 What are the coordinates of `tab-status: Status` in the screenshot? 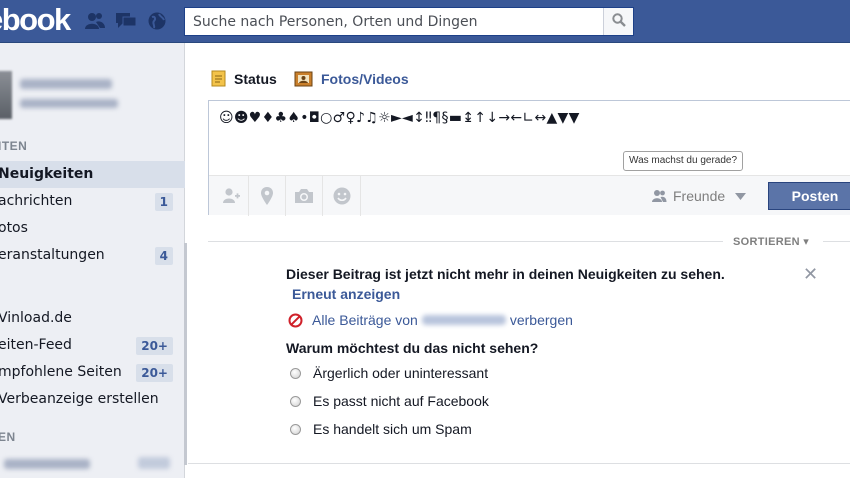 It's located at (244, 79).